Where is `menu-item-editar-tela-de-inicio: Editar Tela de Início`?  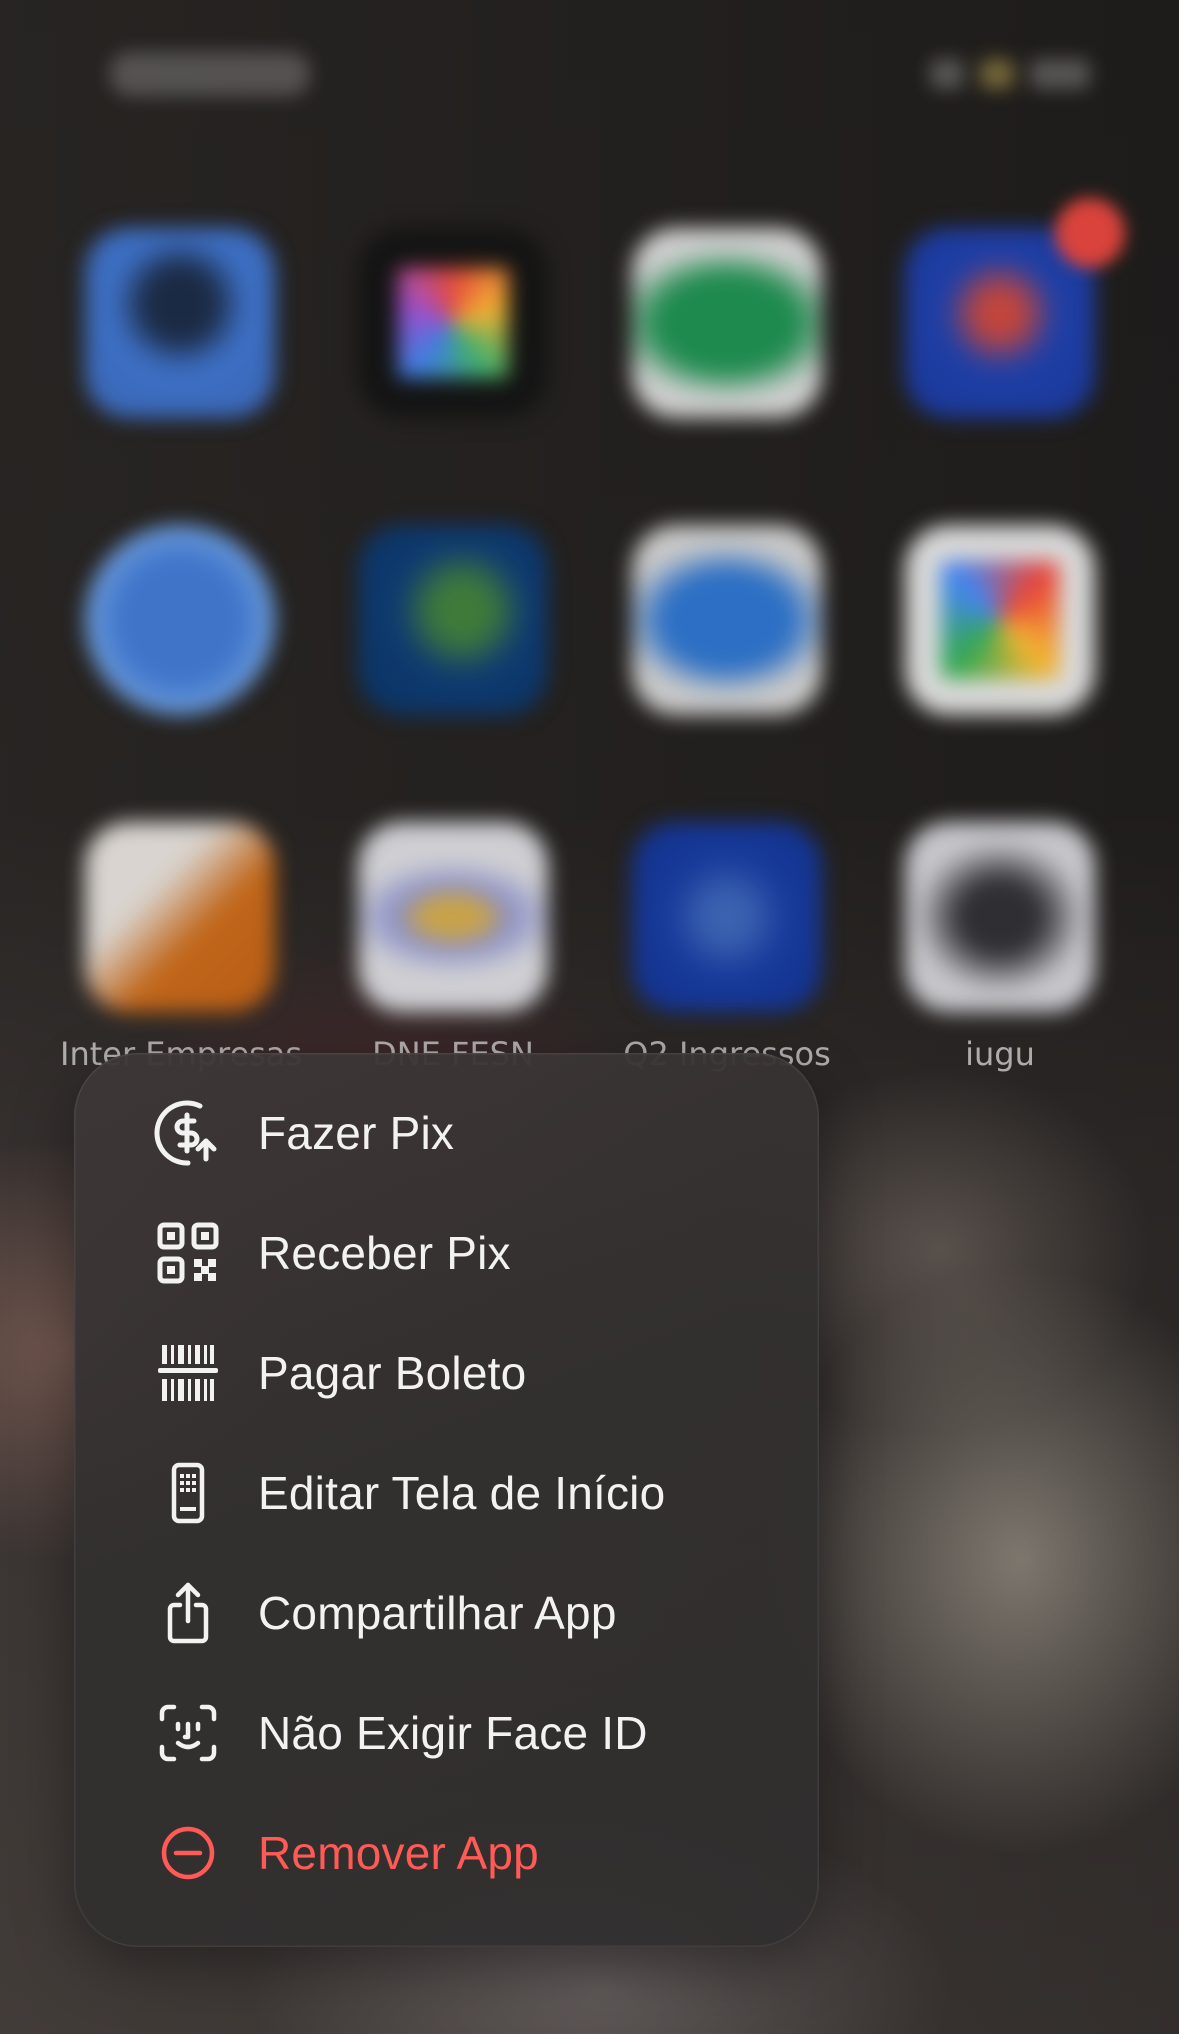
menu-item-editar-tela-de-inicio: Editar Tela de Início is located at coordinates (446, 1493).